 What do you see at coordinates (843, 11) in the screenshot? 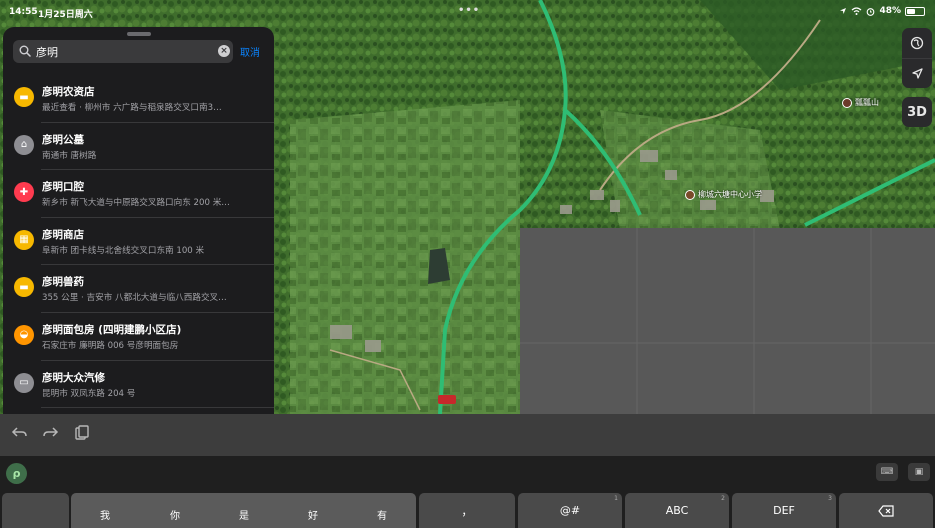
I see `location-icon` at bounding box center [843, 11].